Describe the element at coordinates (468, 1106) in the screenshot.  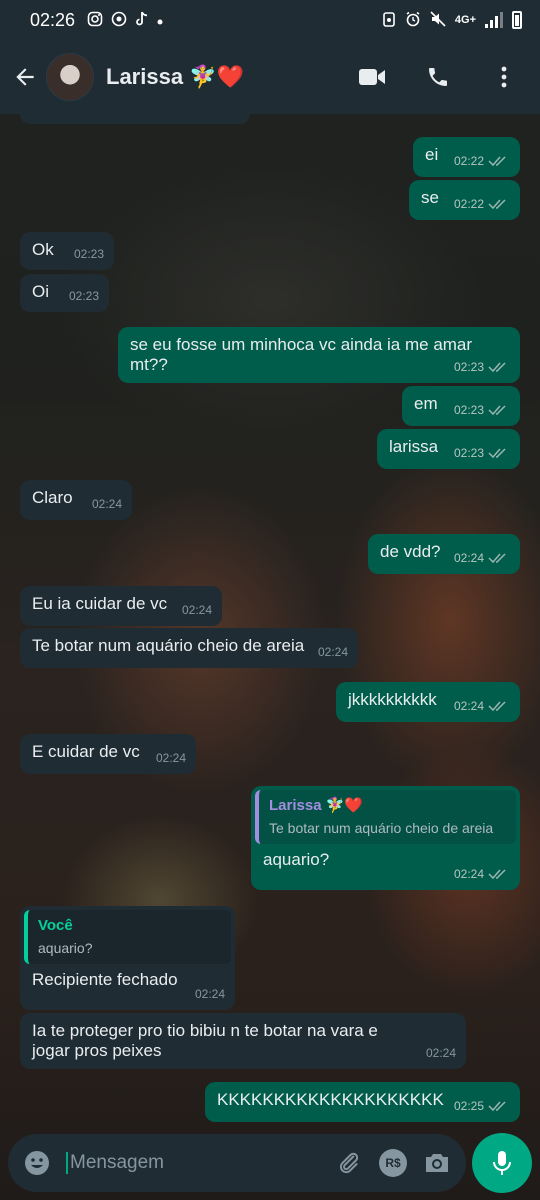
I see `message-time: 02:25` at that location.